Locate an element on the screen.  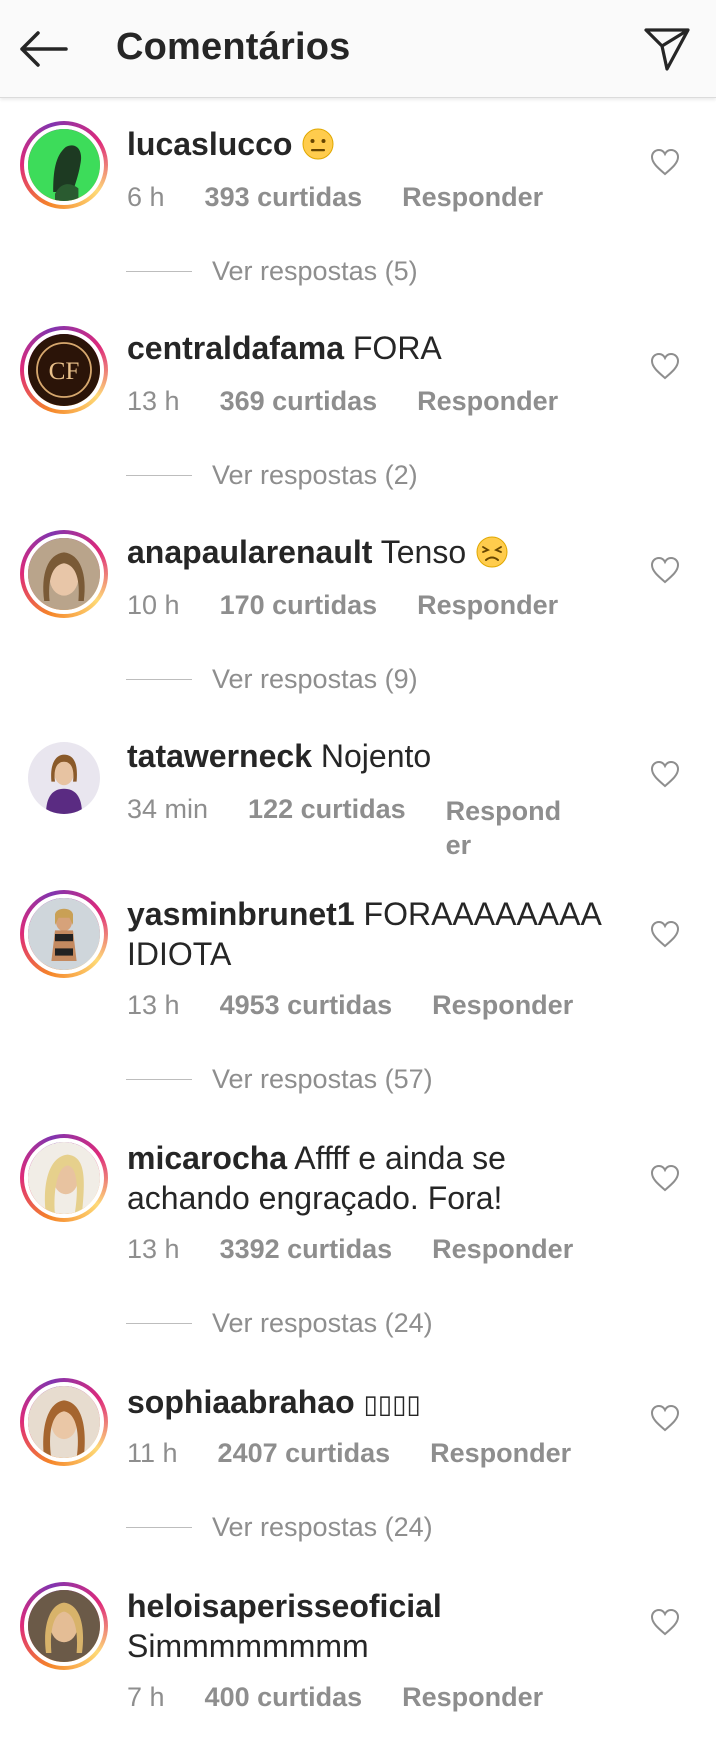
view-replies-button: Ver respostas (9) is located at coordinates (272, 679).